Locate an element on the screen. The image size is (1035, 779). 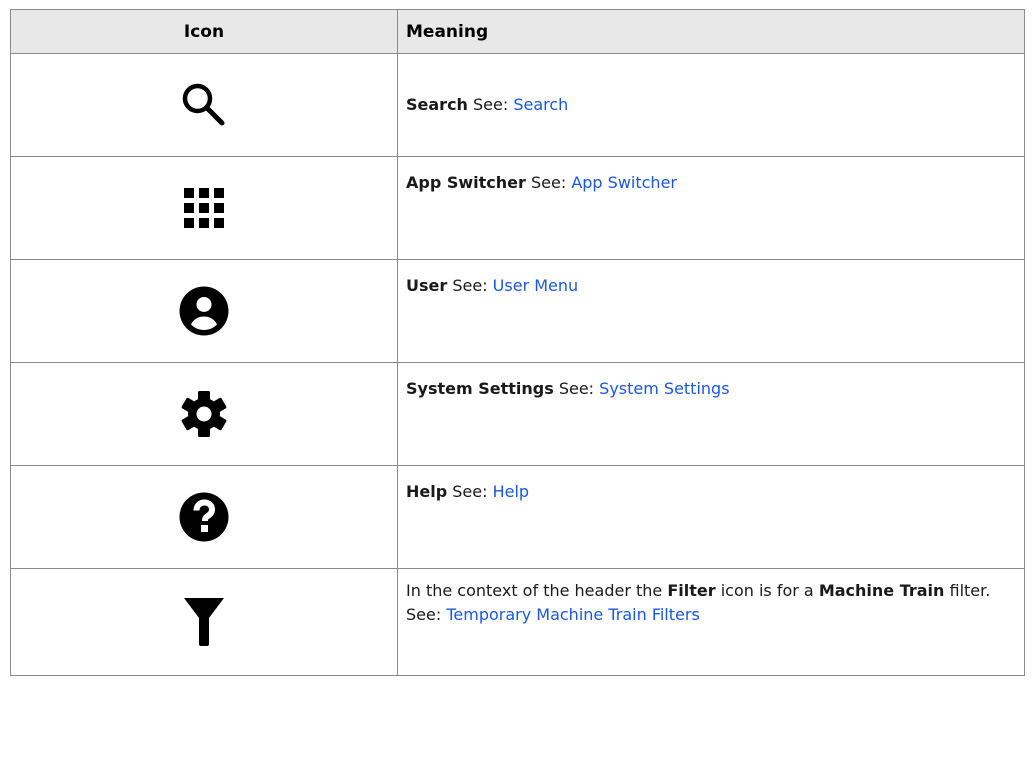
app-switcher-icon is located at coordinates (204, 208).